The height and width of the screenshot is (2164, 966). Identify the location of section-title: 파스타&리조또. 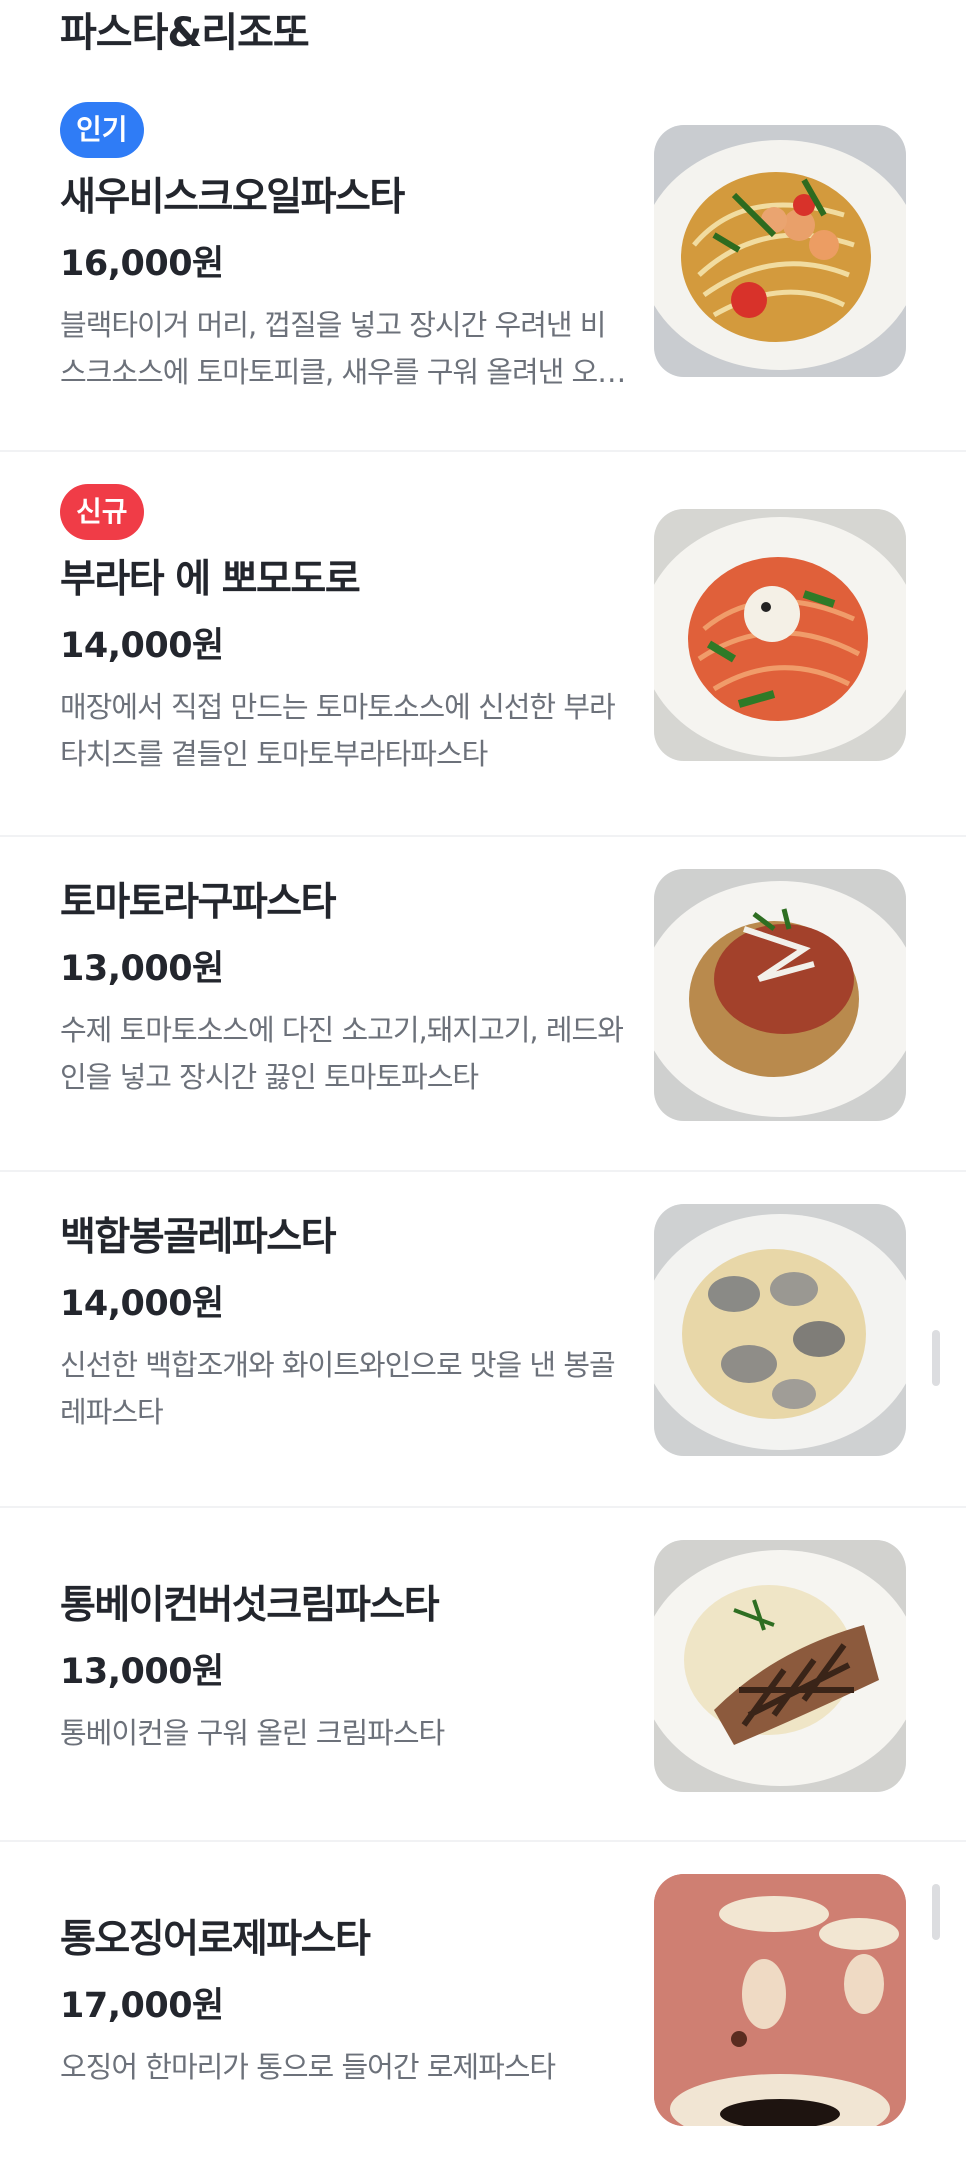
(185, 33).